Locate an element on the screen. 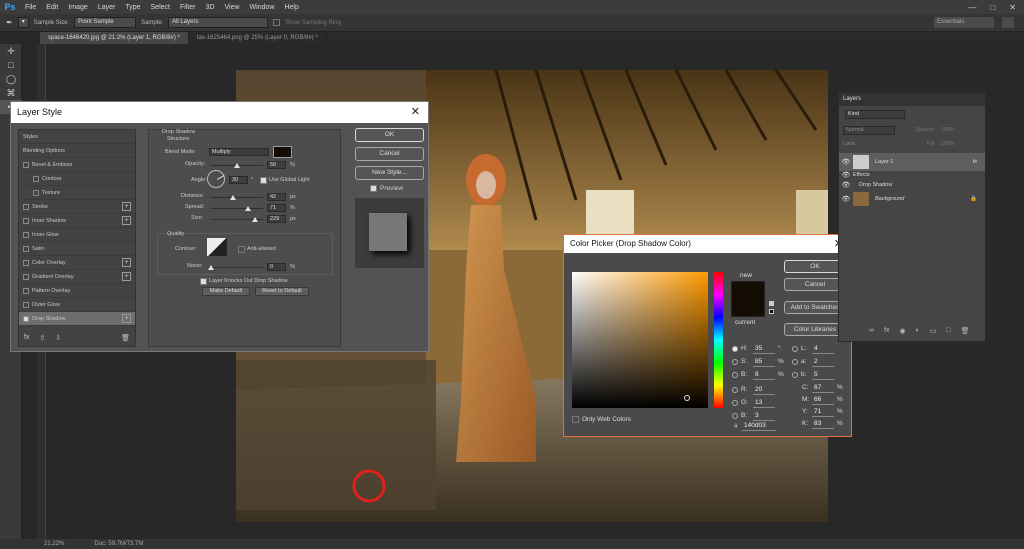  lasso-tool-icon: ◯ is located at coordinates (11, 79).